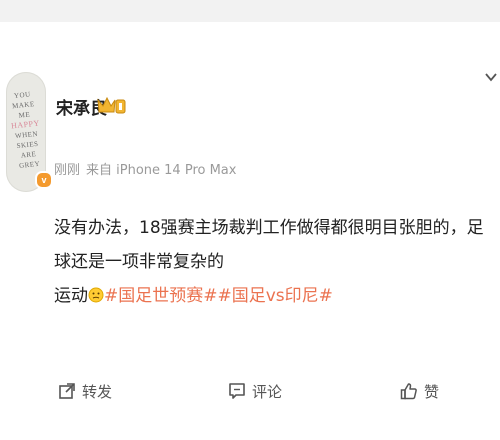  Describe the element at coordinates (408, 391) in the screenshot. I see `thumbs-up-icon` at that location.